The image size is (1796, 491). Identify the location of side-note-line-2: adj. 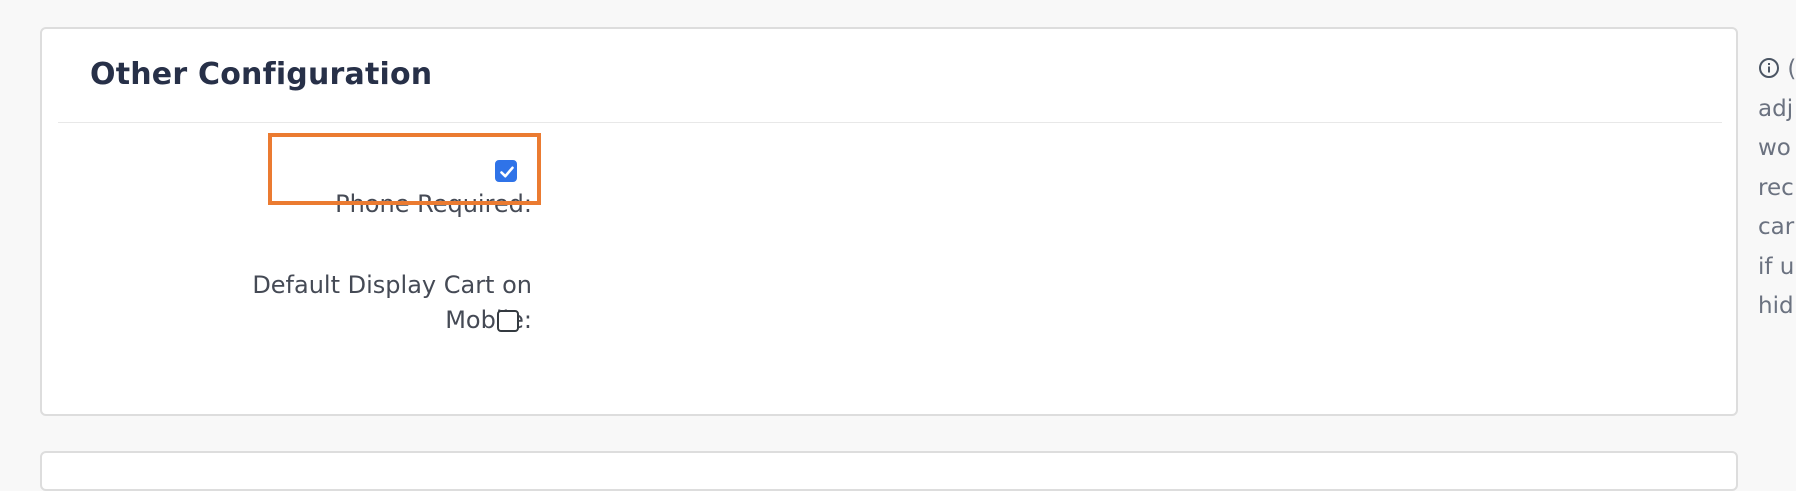
(1776, 108).